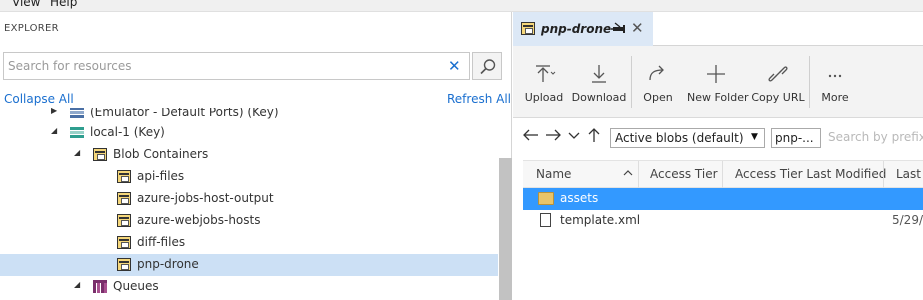 The image size is (923, 300). What do you see at coordinates (100, 154) in the screenshot?
I see `blob-containers-icon` at bounding box center [100, 154].